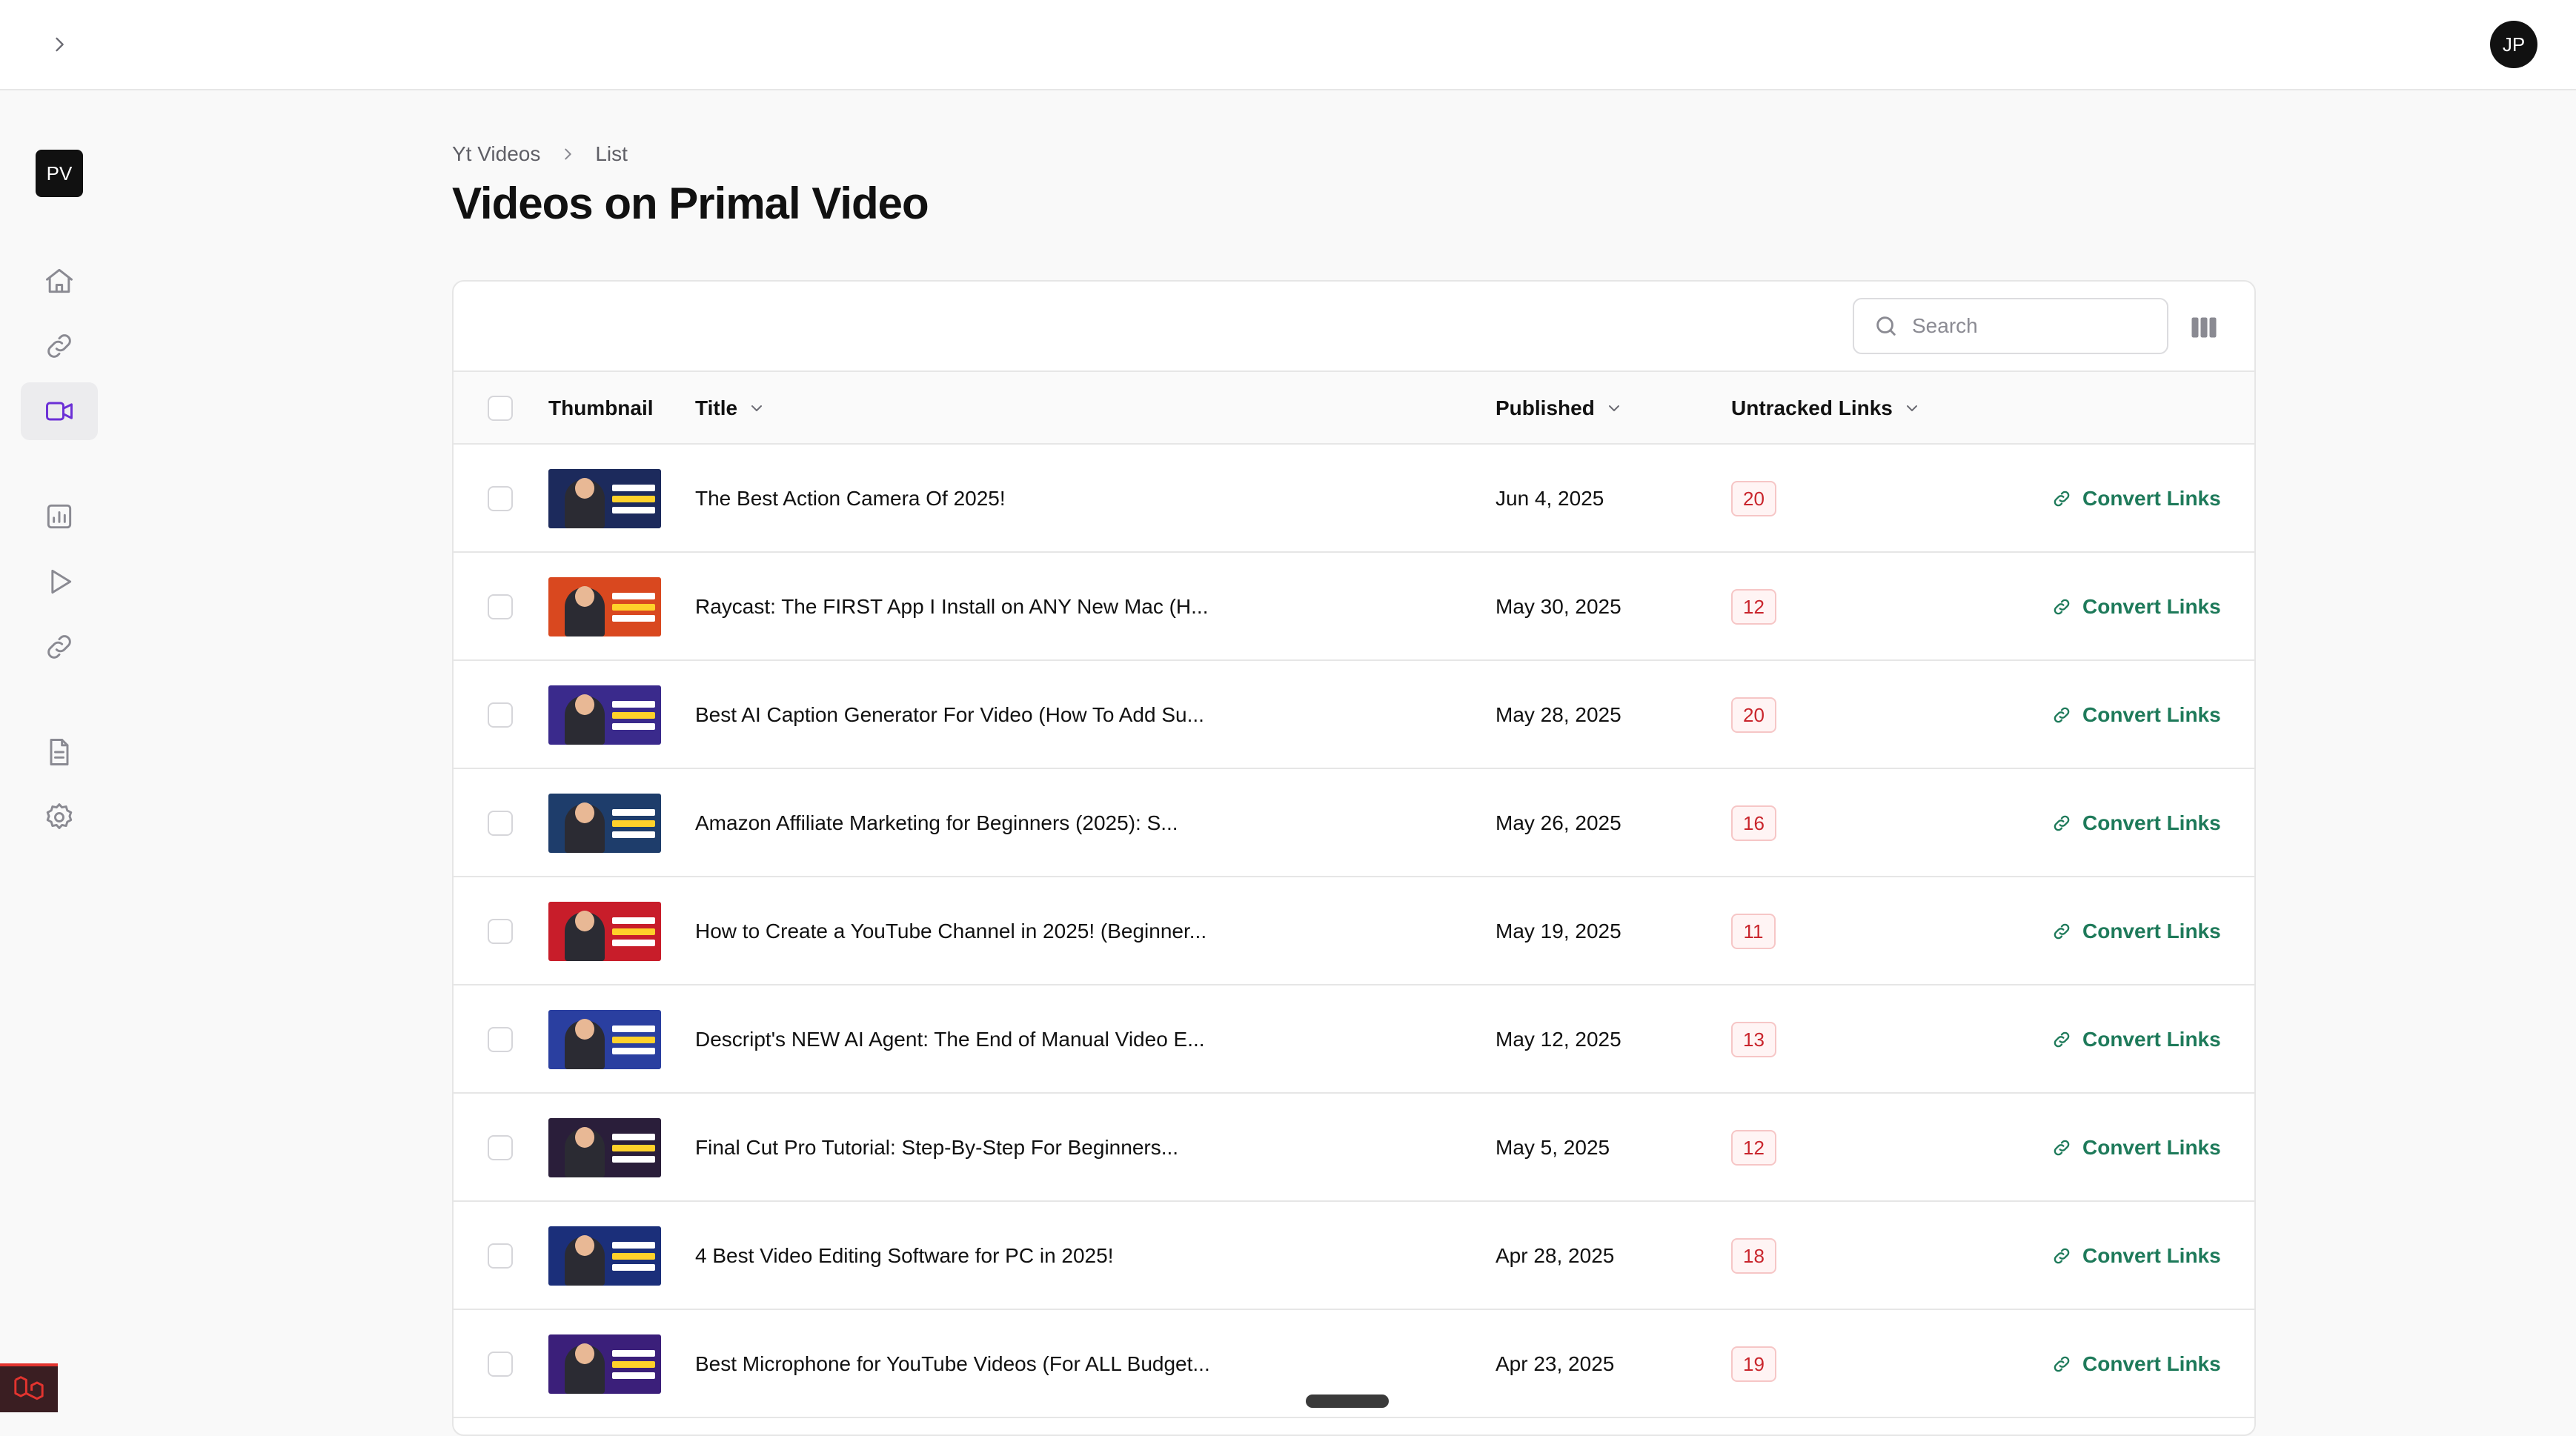 The width and height of the screenshot is (2576, 1436). I want to click on sidebar-item-videos, so click(60, 411).